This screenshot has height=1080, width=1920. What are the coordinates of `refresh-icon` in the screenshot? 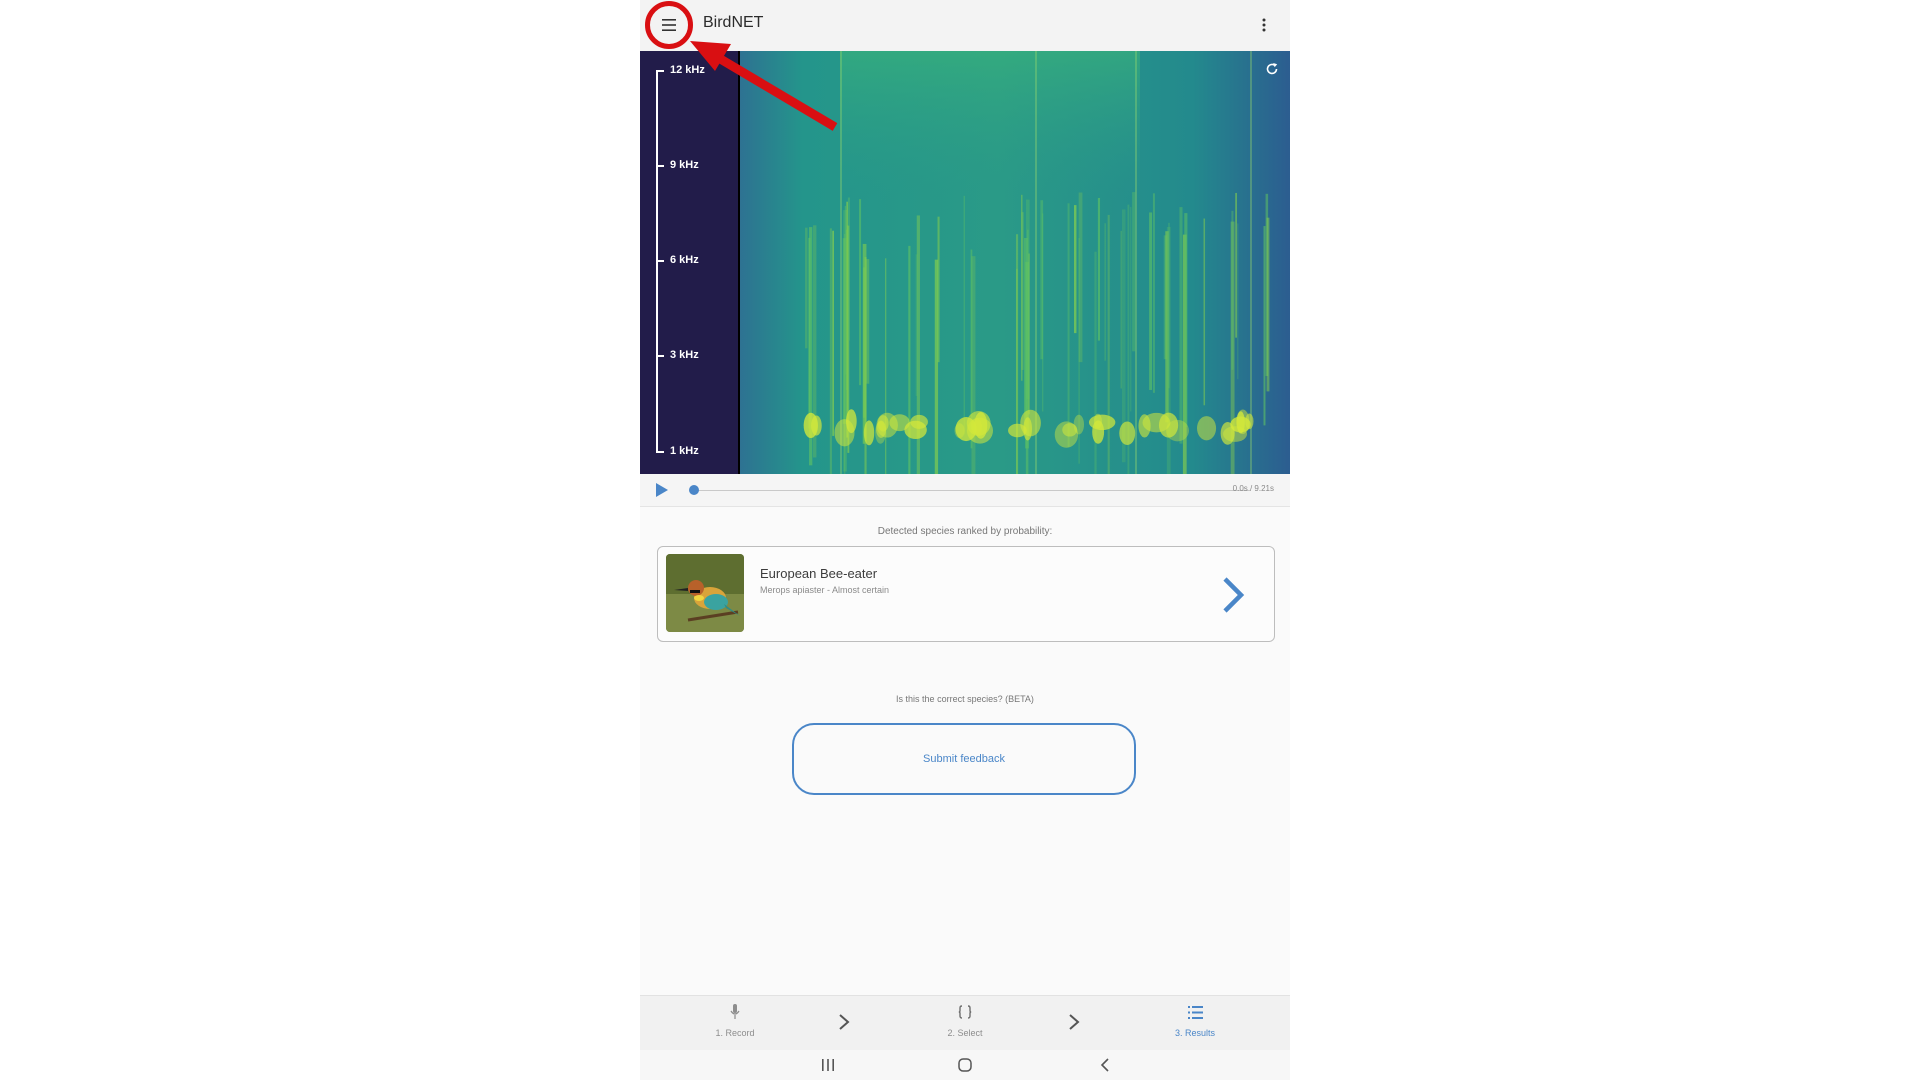 It's located at (1272, 69).